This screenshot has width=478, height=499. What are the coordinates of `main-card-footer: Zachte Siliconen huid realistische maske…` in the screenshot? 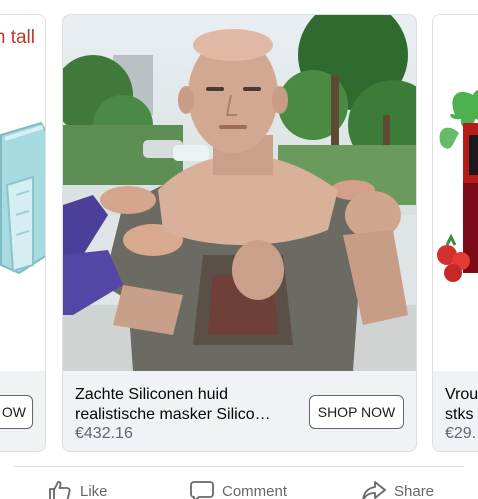 It's located at (239, 411).